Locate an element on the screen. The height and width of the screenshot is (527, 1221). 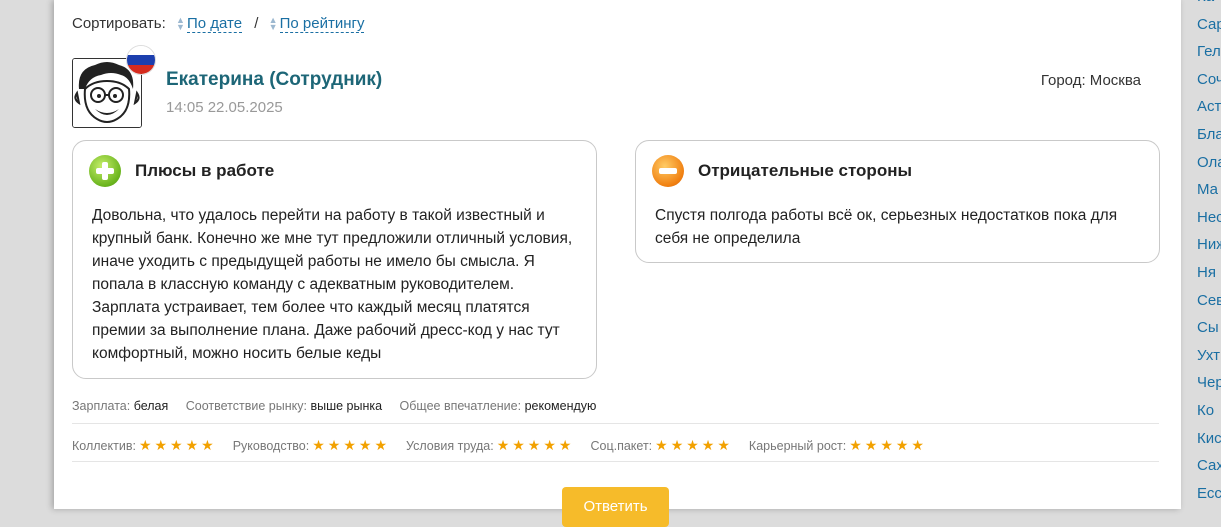
rating-label: Руководство: is located at coordinates (271, 445).